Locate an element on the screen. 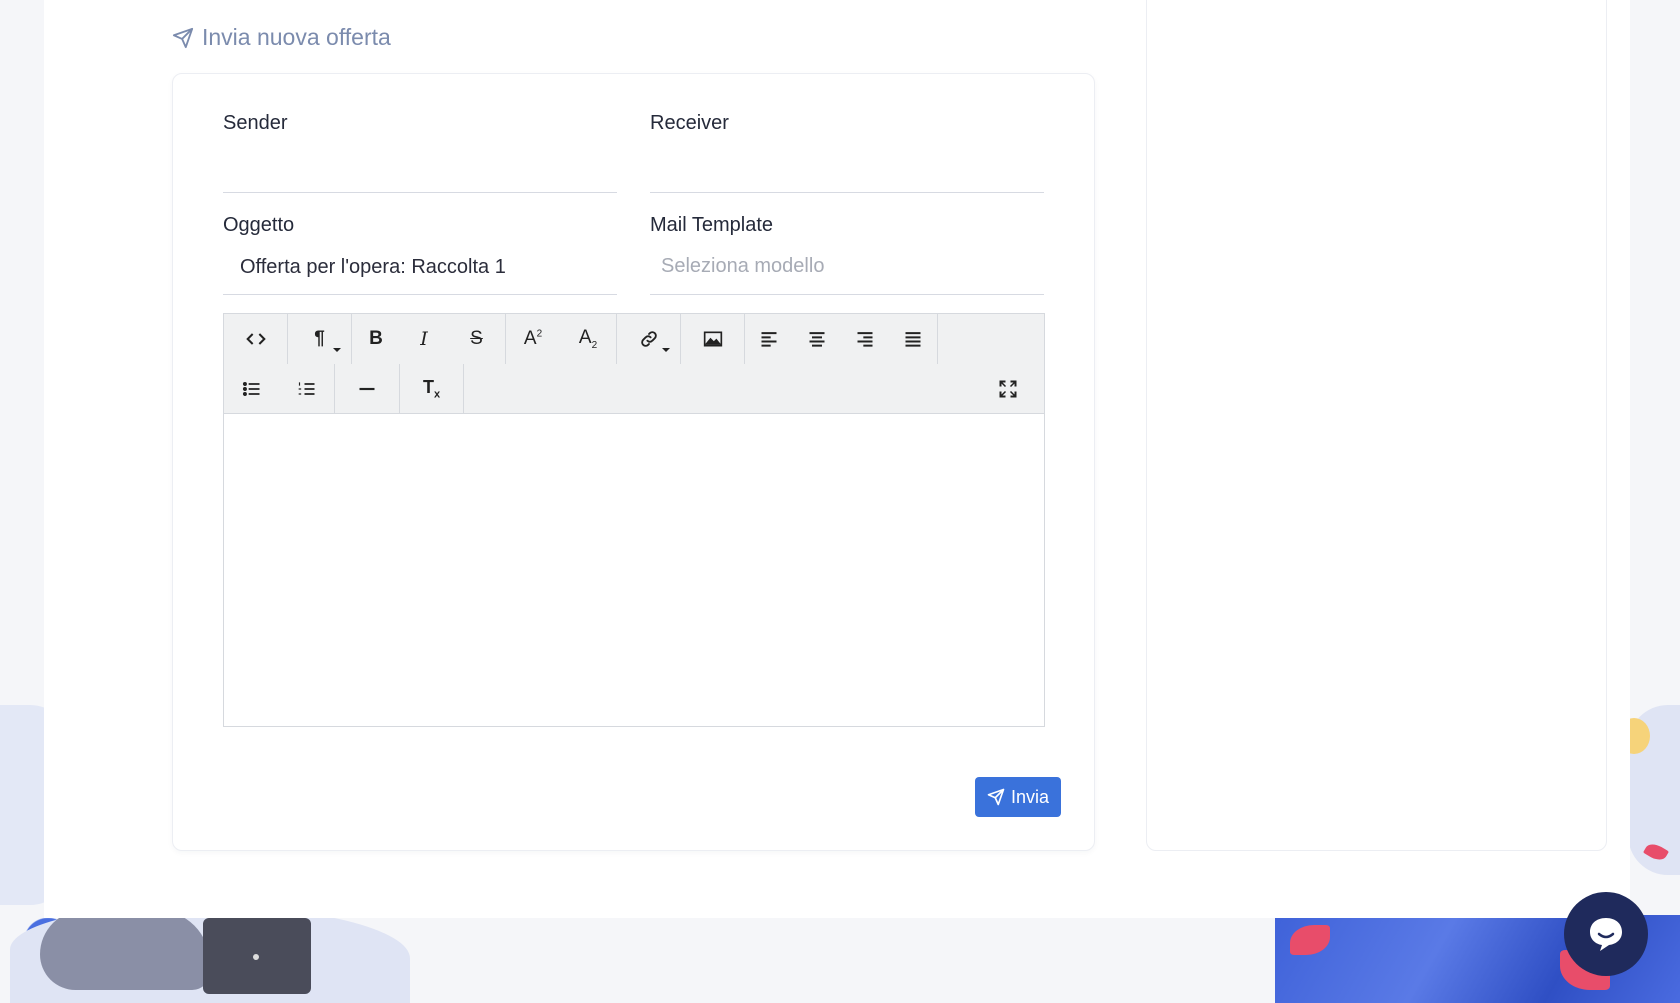 Image resolution: width=1680 pixels, height=1003 pixels. receiver-field is located at coordinates (847, 192).